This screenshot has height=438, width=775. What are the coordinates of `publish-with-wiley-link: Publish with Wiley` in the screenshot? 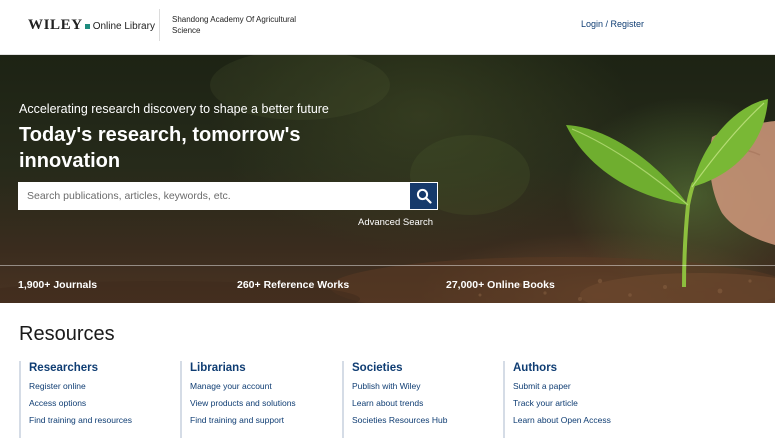 It's located at (422, 386).